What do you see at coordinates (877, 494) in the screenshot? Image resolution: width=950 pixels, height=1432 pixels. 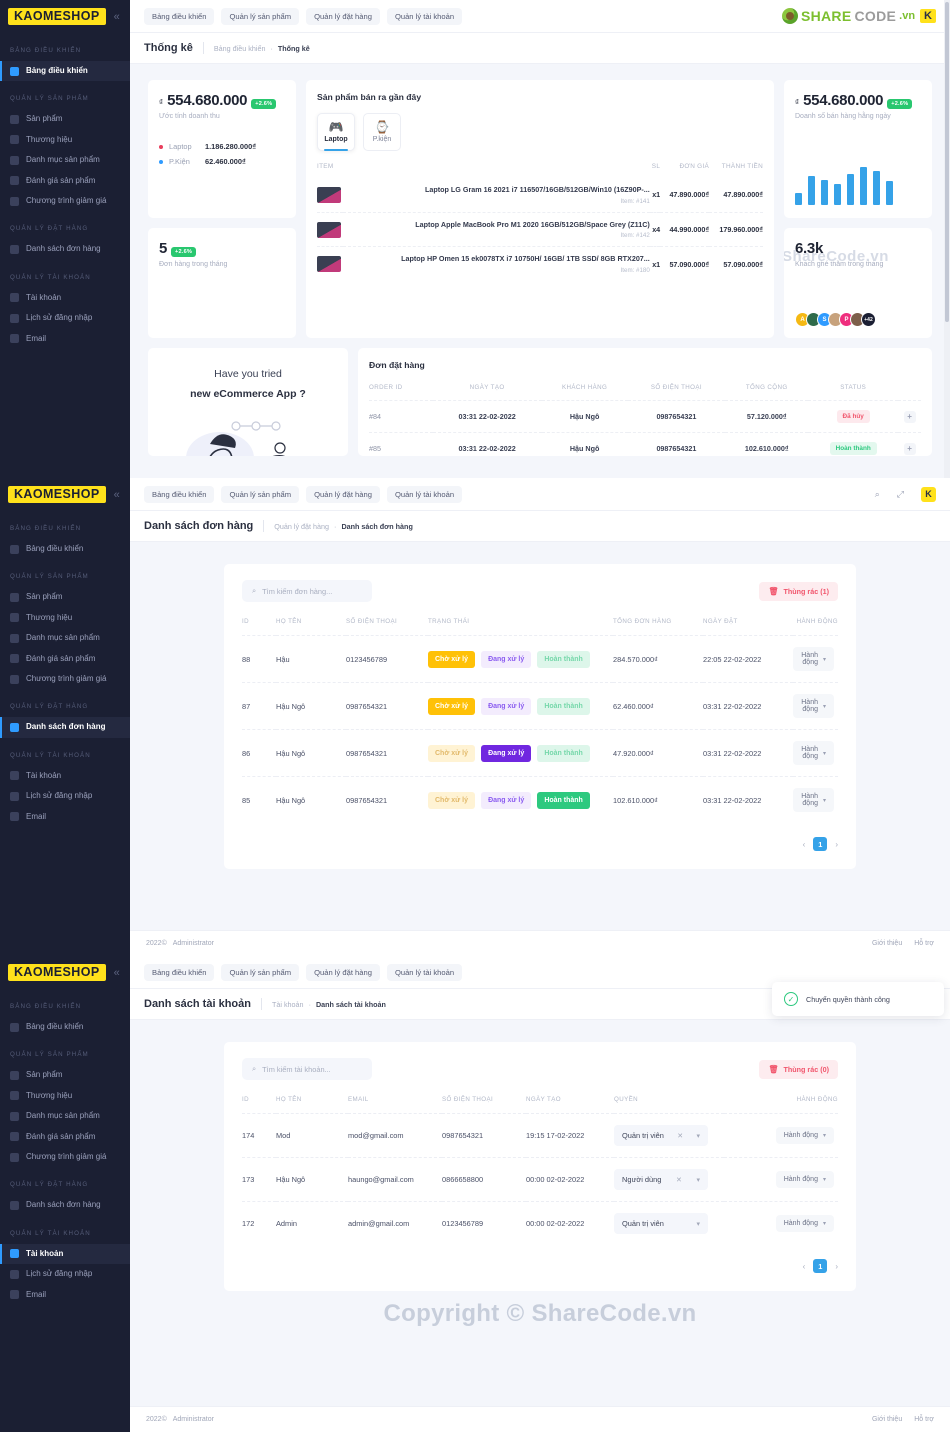 I see `search-icon: ⌕` at bounding box center [877, 494].